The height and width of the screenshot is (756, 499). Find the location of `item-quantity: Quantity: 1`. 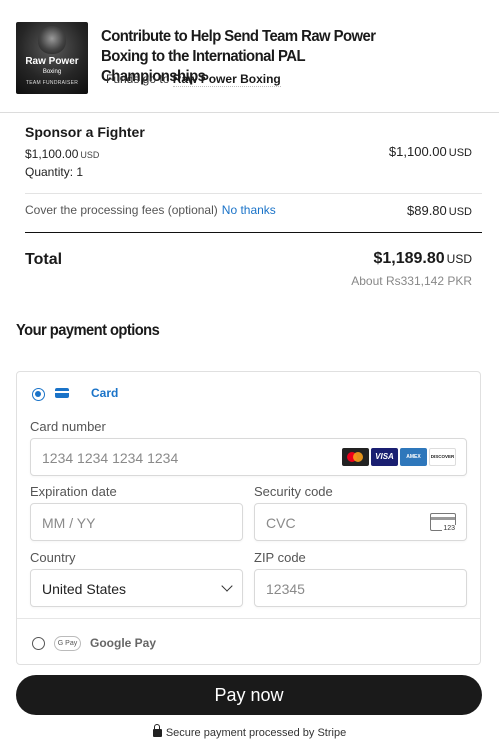

item-quantity: Quantity: 1 is located at coordinates (54, 172).